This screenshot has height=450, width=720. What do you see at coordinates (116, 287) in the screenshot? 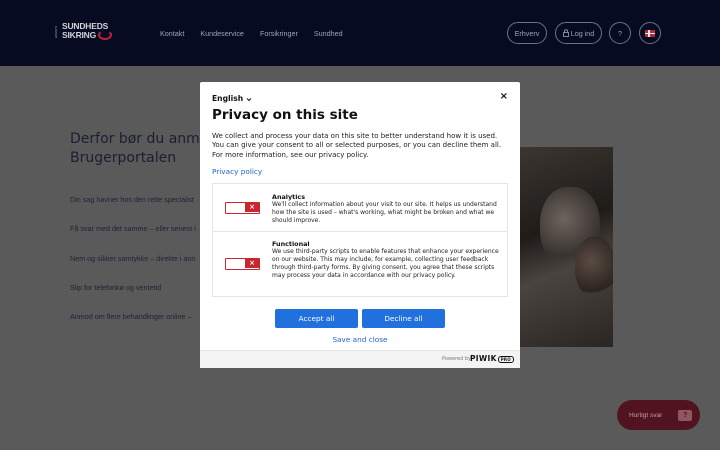
I see `list-item: Slip for telefonkø og ventetid` at bounding box center [116, 287].